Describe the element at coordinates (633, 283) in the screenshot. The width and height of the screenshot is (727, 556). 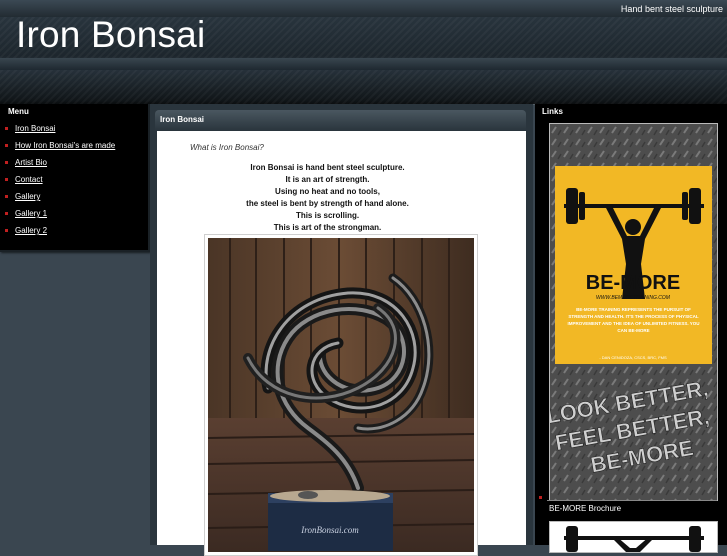
I see `ad-brand: BE-MORE` at that location.